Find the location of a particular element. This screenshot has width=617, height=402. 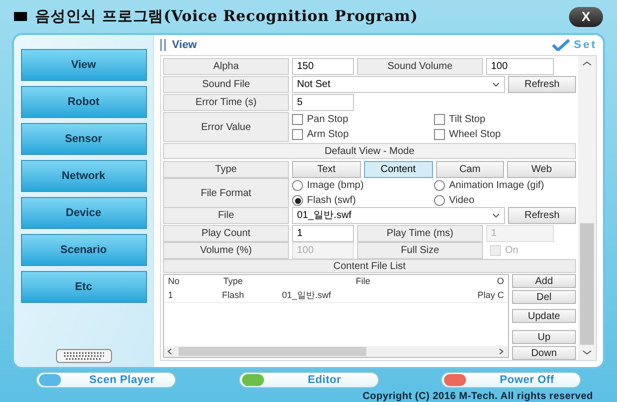

window-title: 음성인식 프로그램(Voice Recognition Program) is located at coordinates (226, 17).